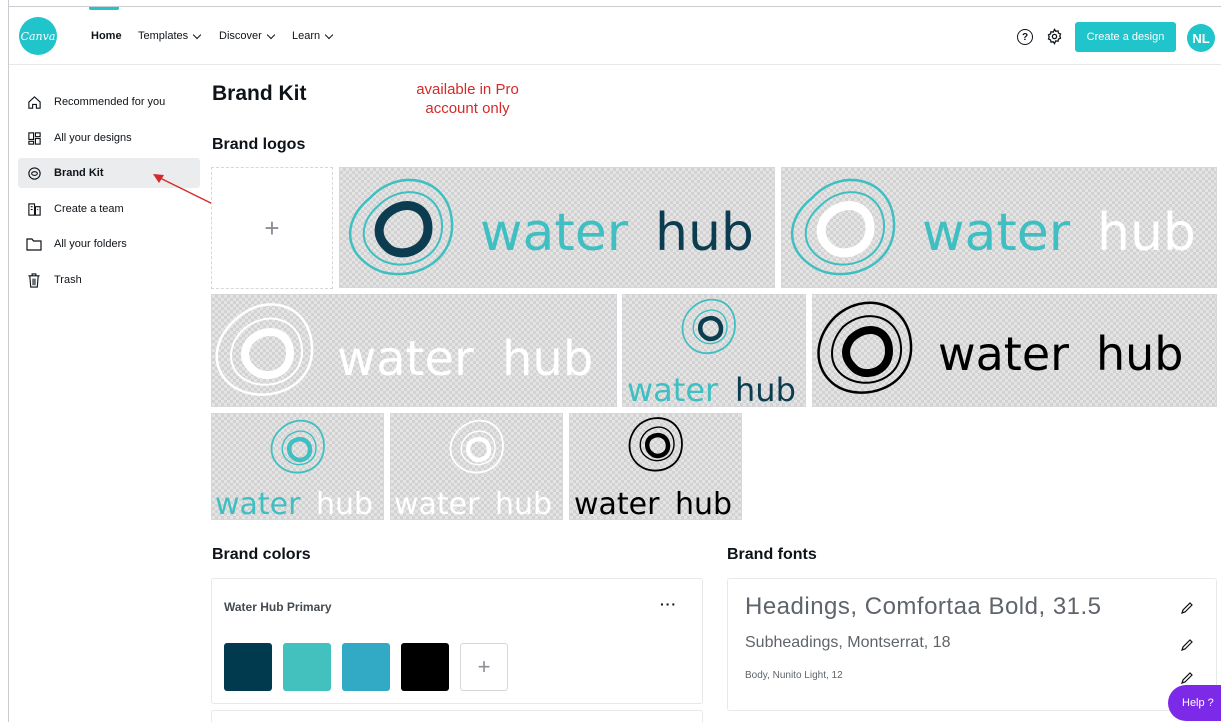 This screenshot has width=1221, height=722. What do you see at coordinates (847, 643) in the screenshot?
I see `subheading-font-label: Subheadings, Montserrat, 18` at bounding box center [847, 643].